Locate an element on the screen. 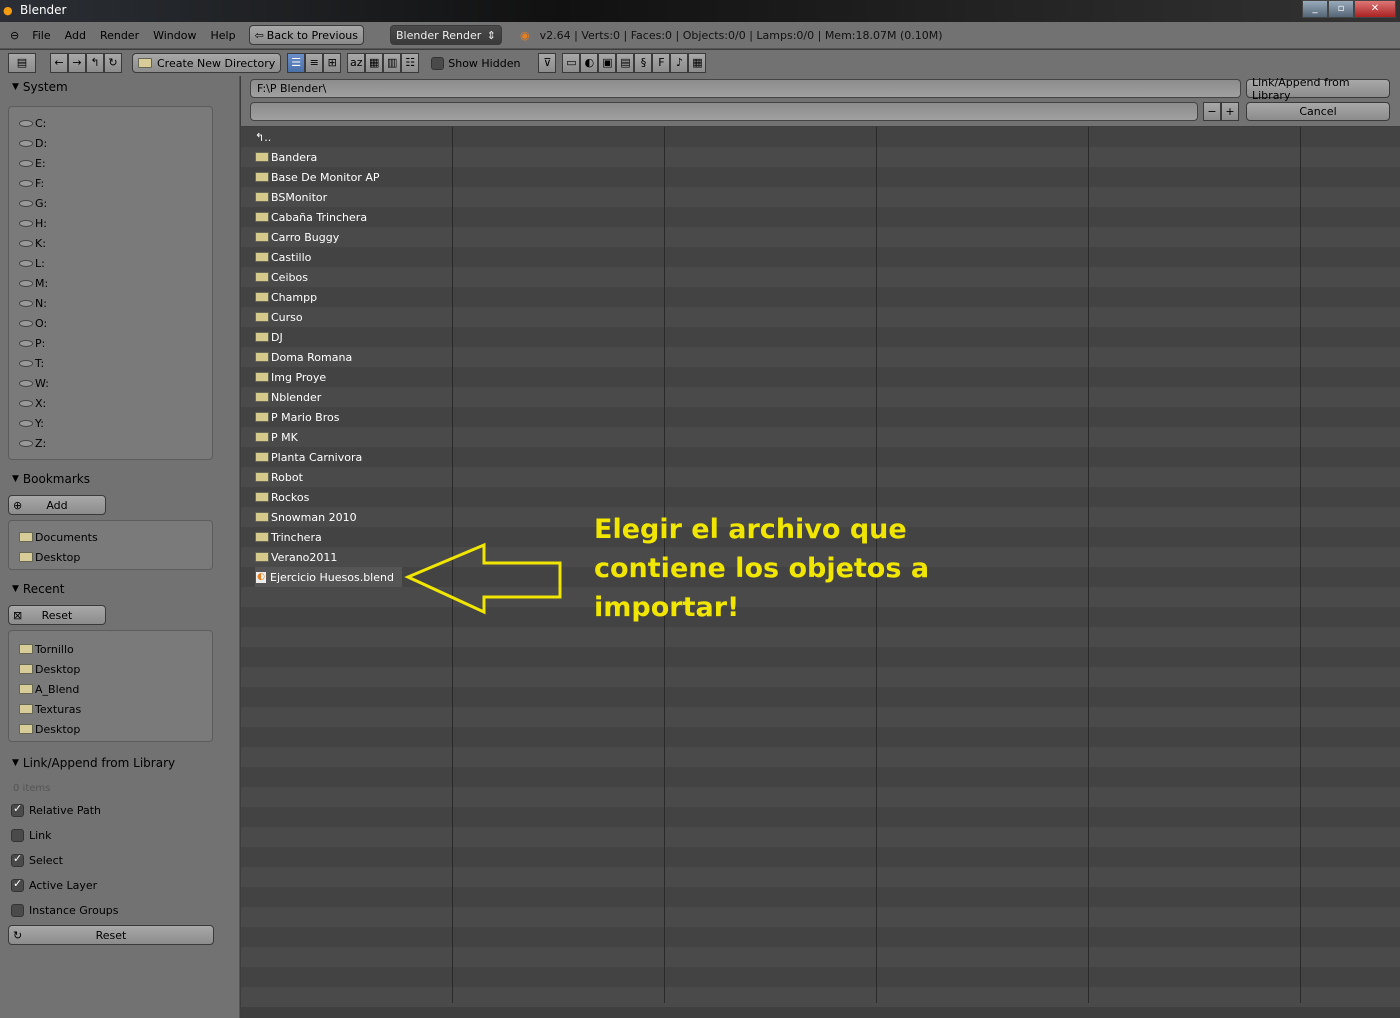 Image resolution: width=1400 pixels, height=1018 pixels. folder-entry: Bandera is located at coordinates (290, 157).